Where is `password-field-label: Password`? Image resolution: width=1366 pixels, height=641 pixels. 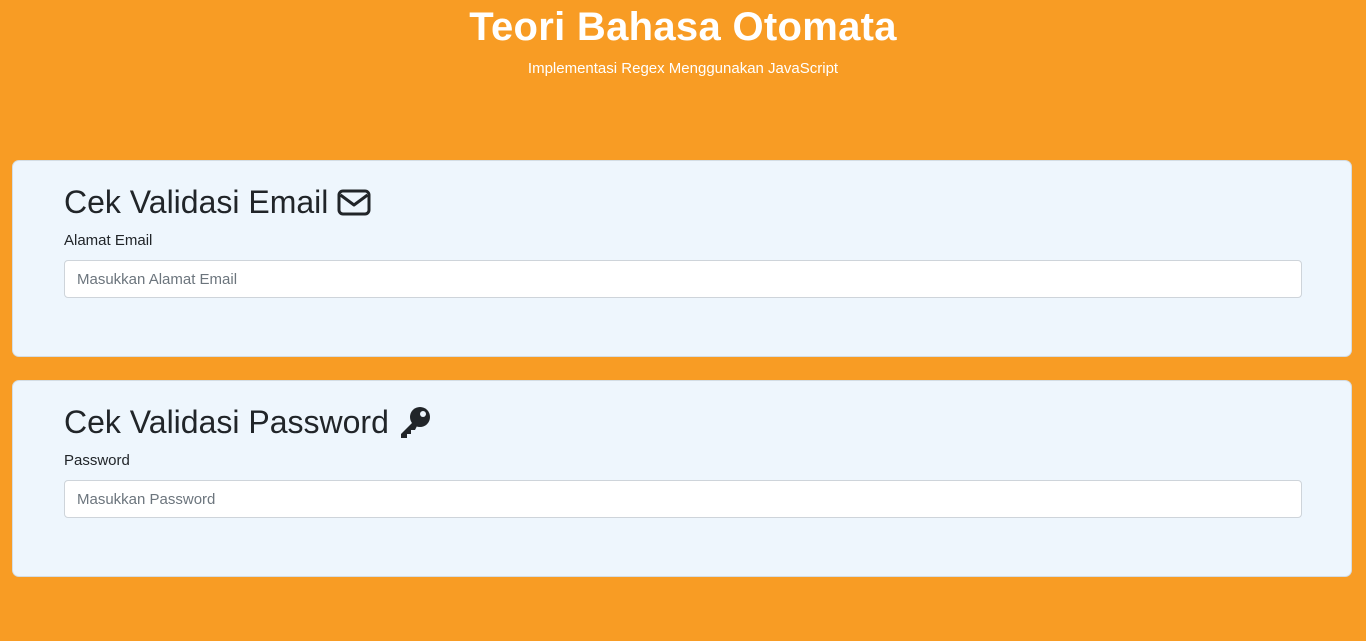
password-field-label: Password is located at coordinates (97, 460).